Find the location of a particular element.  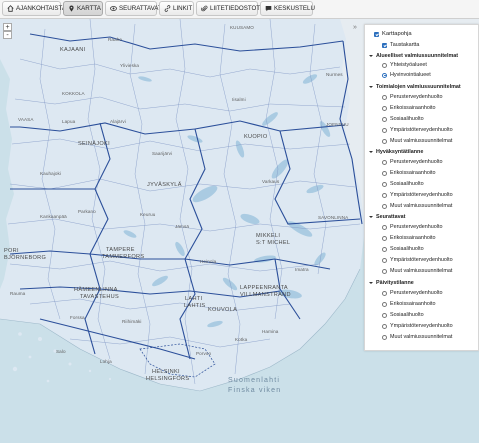

map-label: Riihimäki is located at coordinates (132, 321).